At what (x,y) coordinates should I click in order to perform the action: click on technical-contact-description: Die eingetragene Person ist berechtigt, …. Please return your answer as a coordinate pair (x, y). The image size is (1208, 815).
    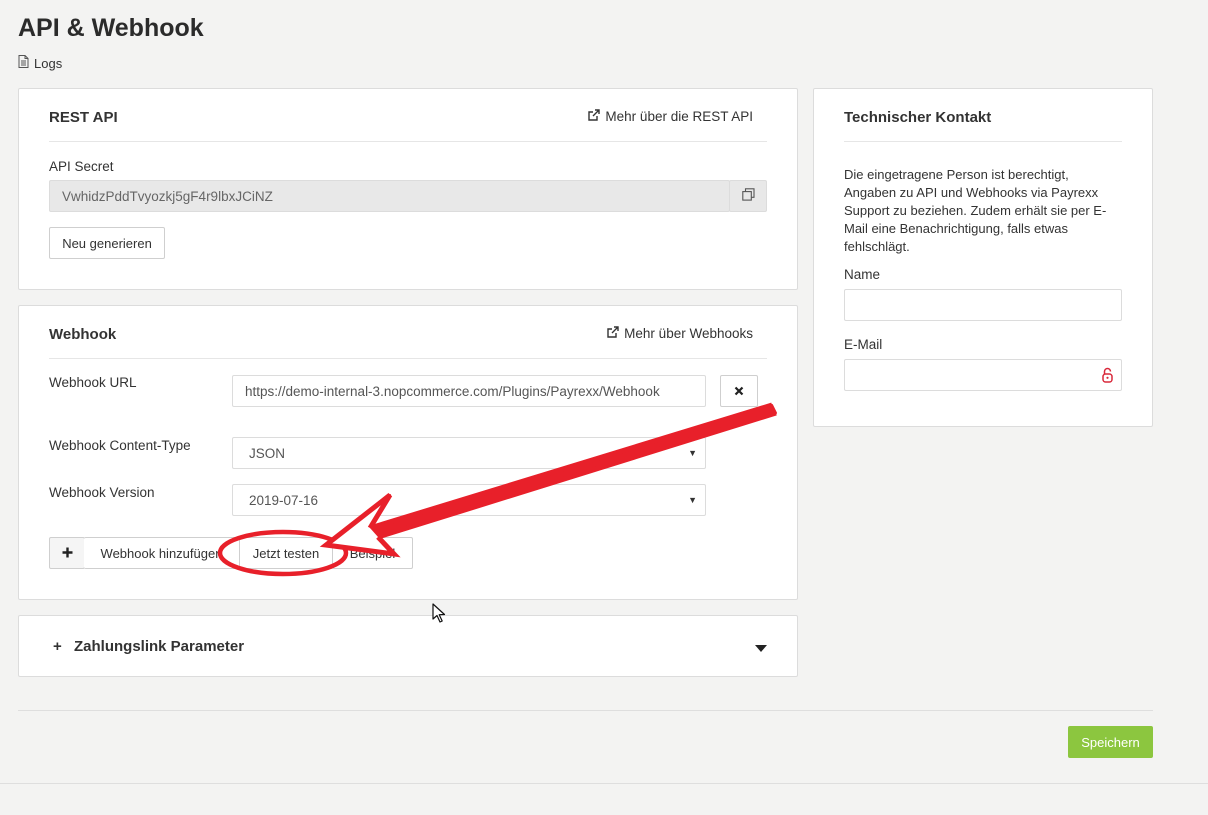
    Looking at the image, I should click on (975, 210).